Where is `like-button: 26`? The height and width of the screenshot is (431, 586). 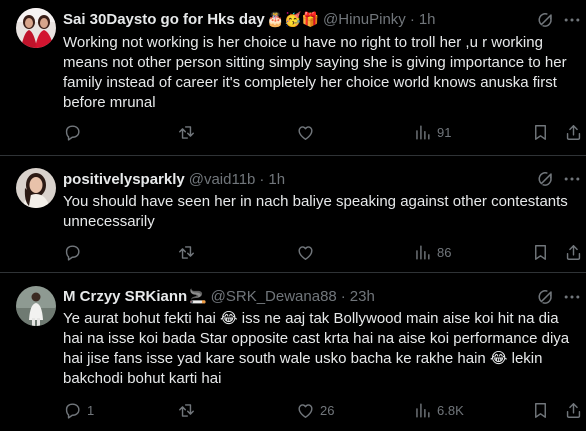 like-button: 26 is located at coordinates (315, 410).